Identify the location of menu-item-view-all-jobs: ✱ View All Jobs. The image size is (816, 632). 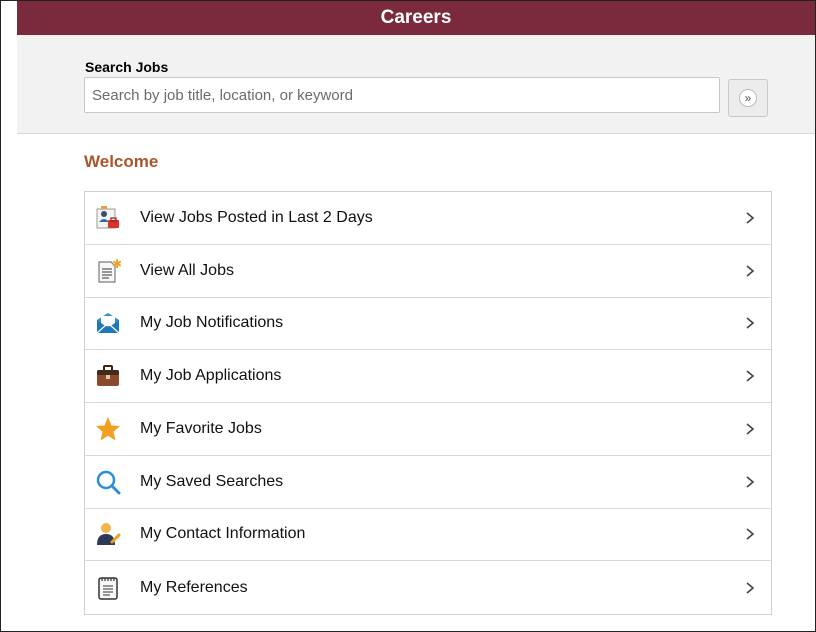
(428, 271).